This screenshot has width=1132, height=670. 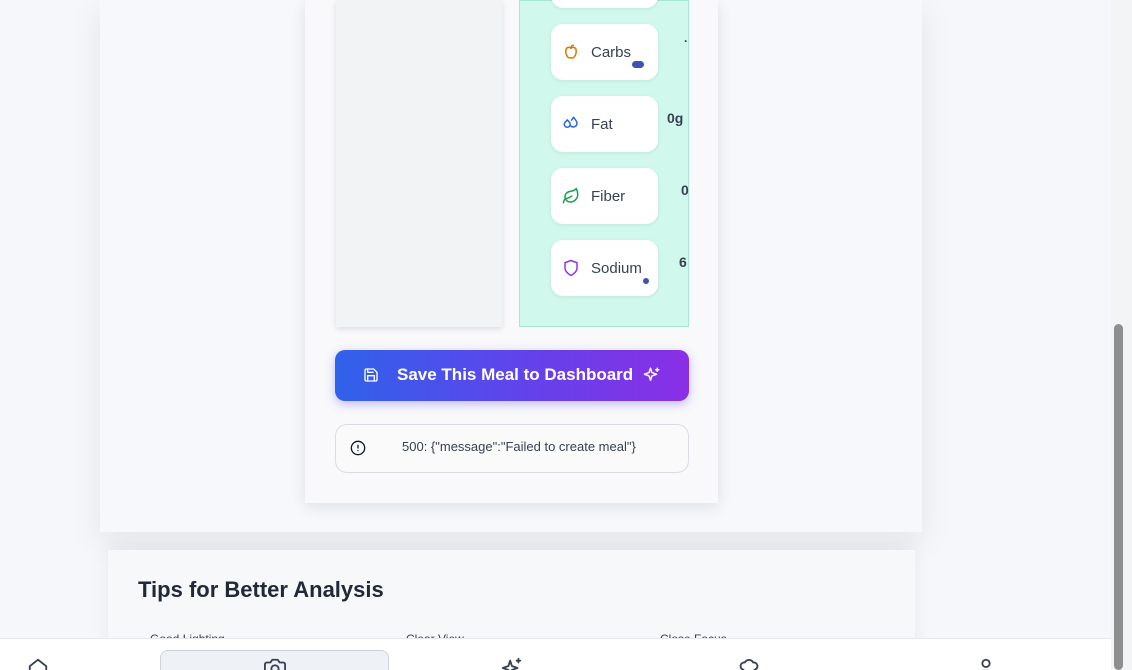 What do you see at coordinates (616, 268) in the screenshot?
I see `nutrient-label: Sodium` at bounding box center [616, 268].